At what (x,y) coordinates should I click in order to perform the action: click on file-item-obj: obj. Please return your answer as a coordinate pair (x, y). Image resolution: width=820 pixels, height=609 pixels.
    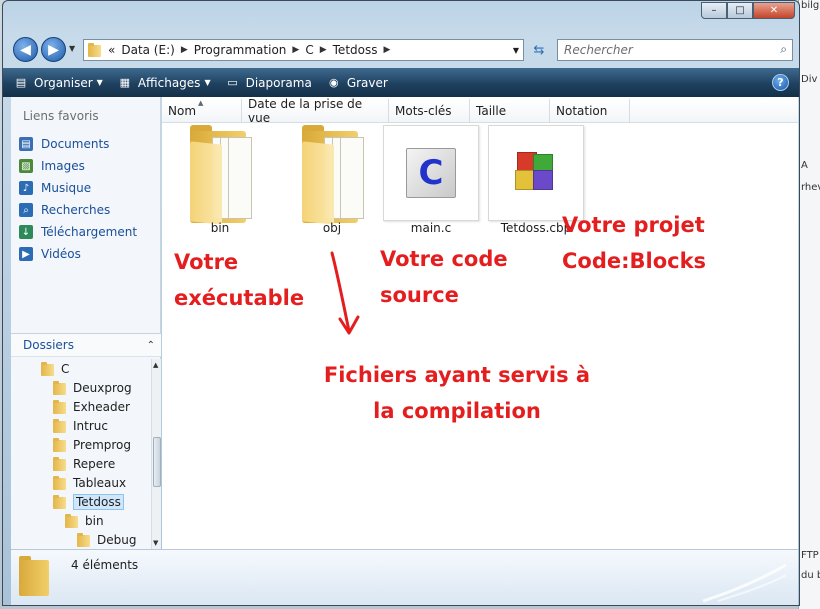
    Looking at the image, I should click on (332, 172).